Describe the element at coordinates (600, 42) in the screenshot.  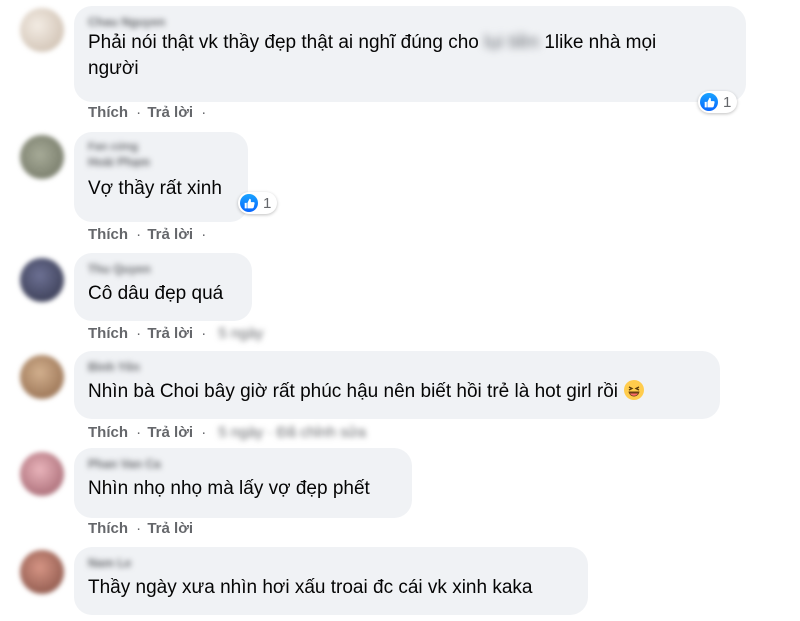
I see `comment-text-part: 1like nhà mọi` at that location.